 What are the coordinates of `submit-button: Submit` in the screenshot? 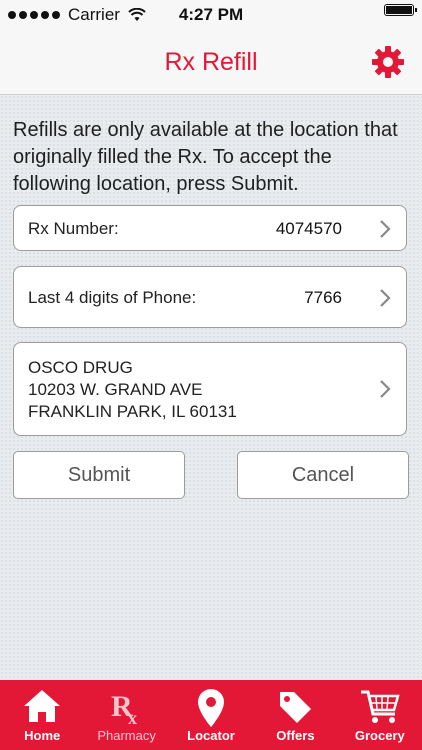 It's located at (99, 475).